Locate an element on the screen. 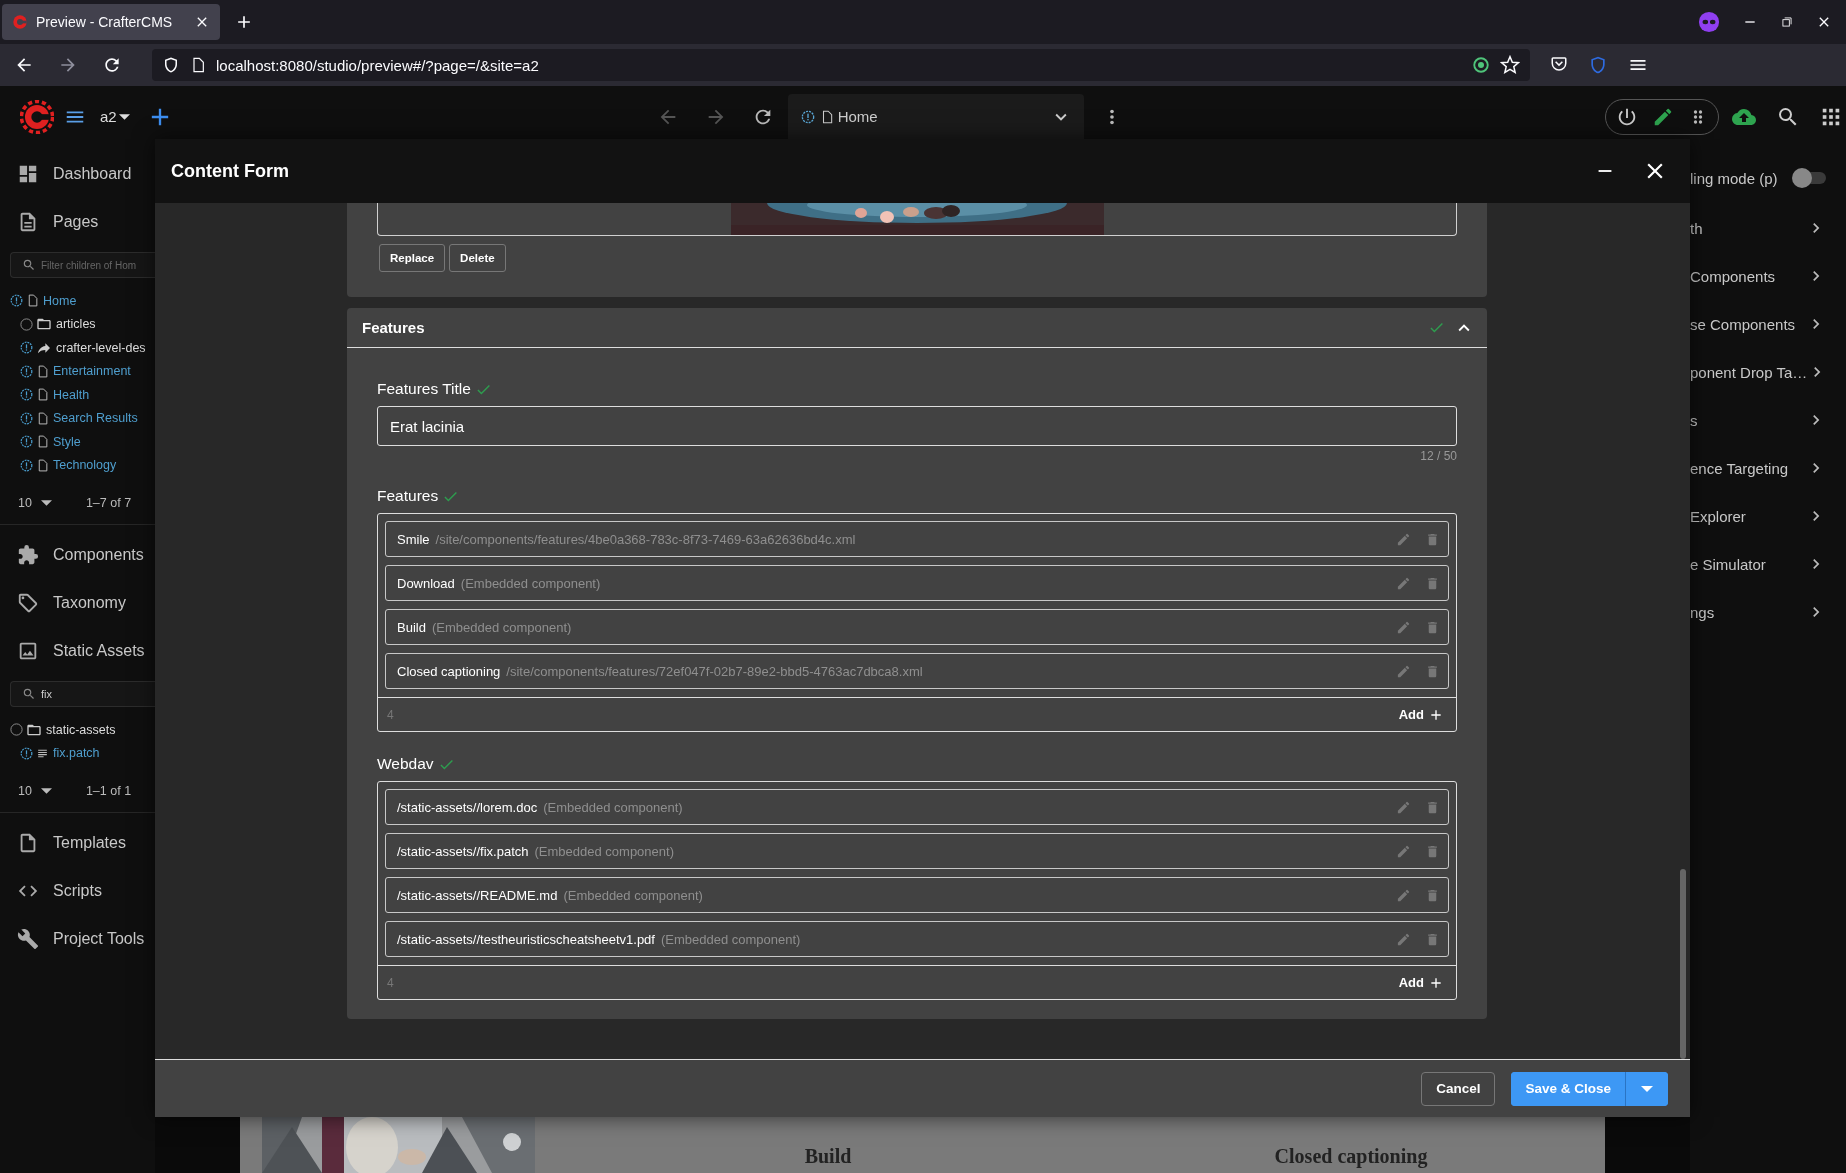 The height and width of the screenshot is (1173, 1846). field-label: Features is located at coordinates (408, 496).